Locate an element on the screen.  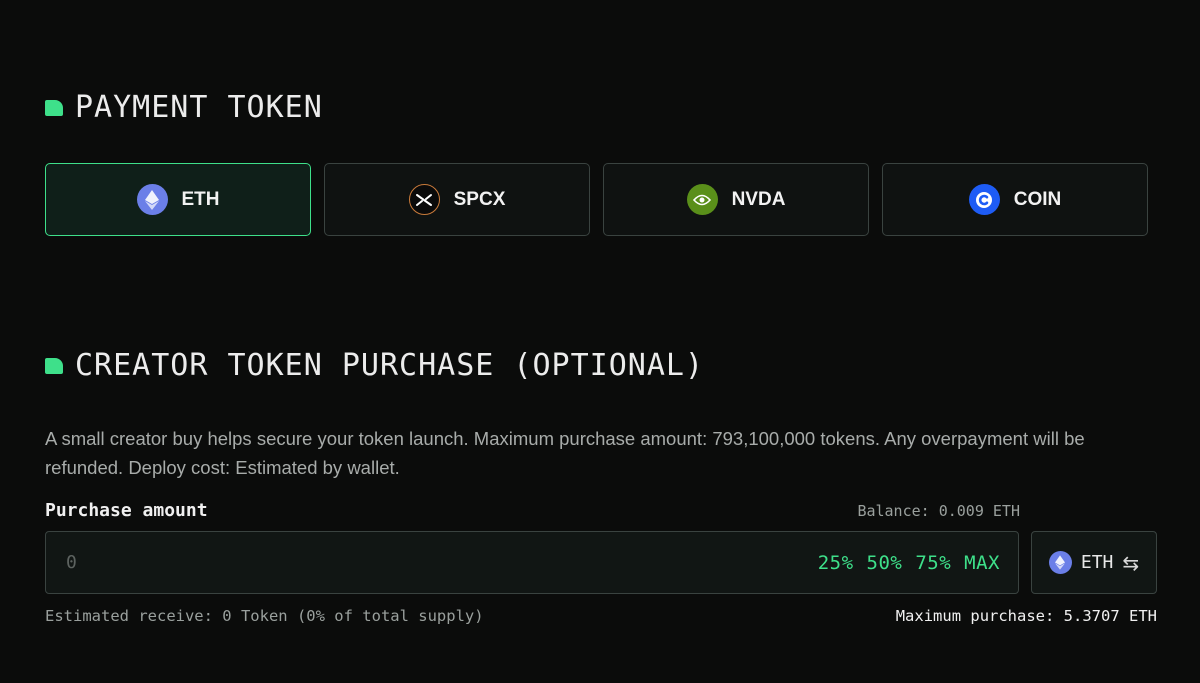
token-label: COIN is located at coordinates (1037, 199).